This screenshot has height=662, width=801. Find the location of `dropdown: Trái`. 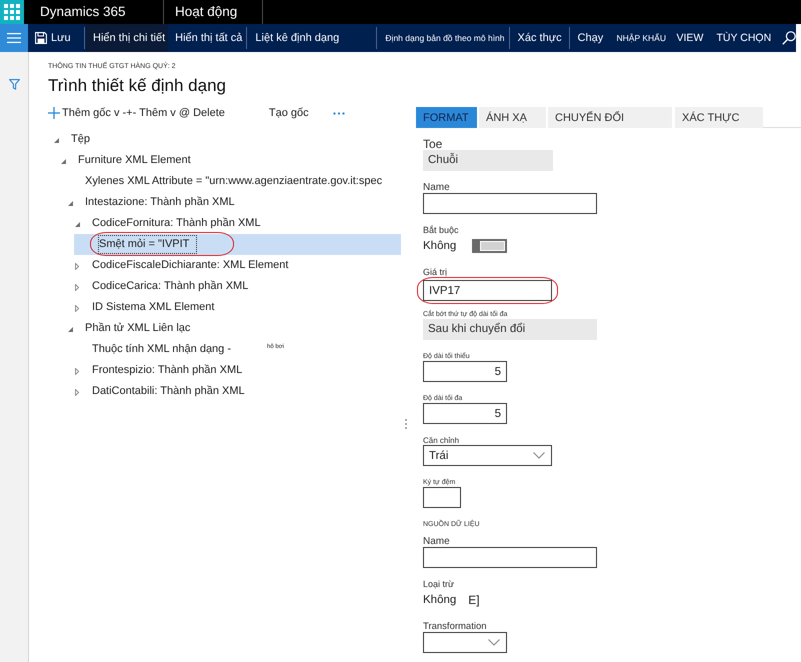

dropdown: Trái is located at coordinates (487, 455).